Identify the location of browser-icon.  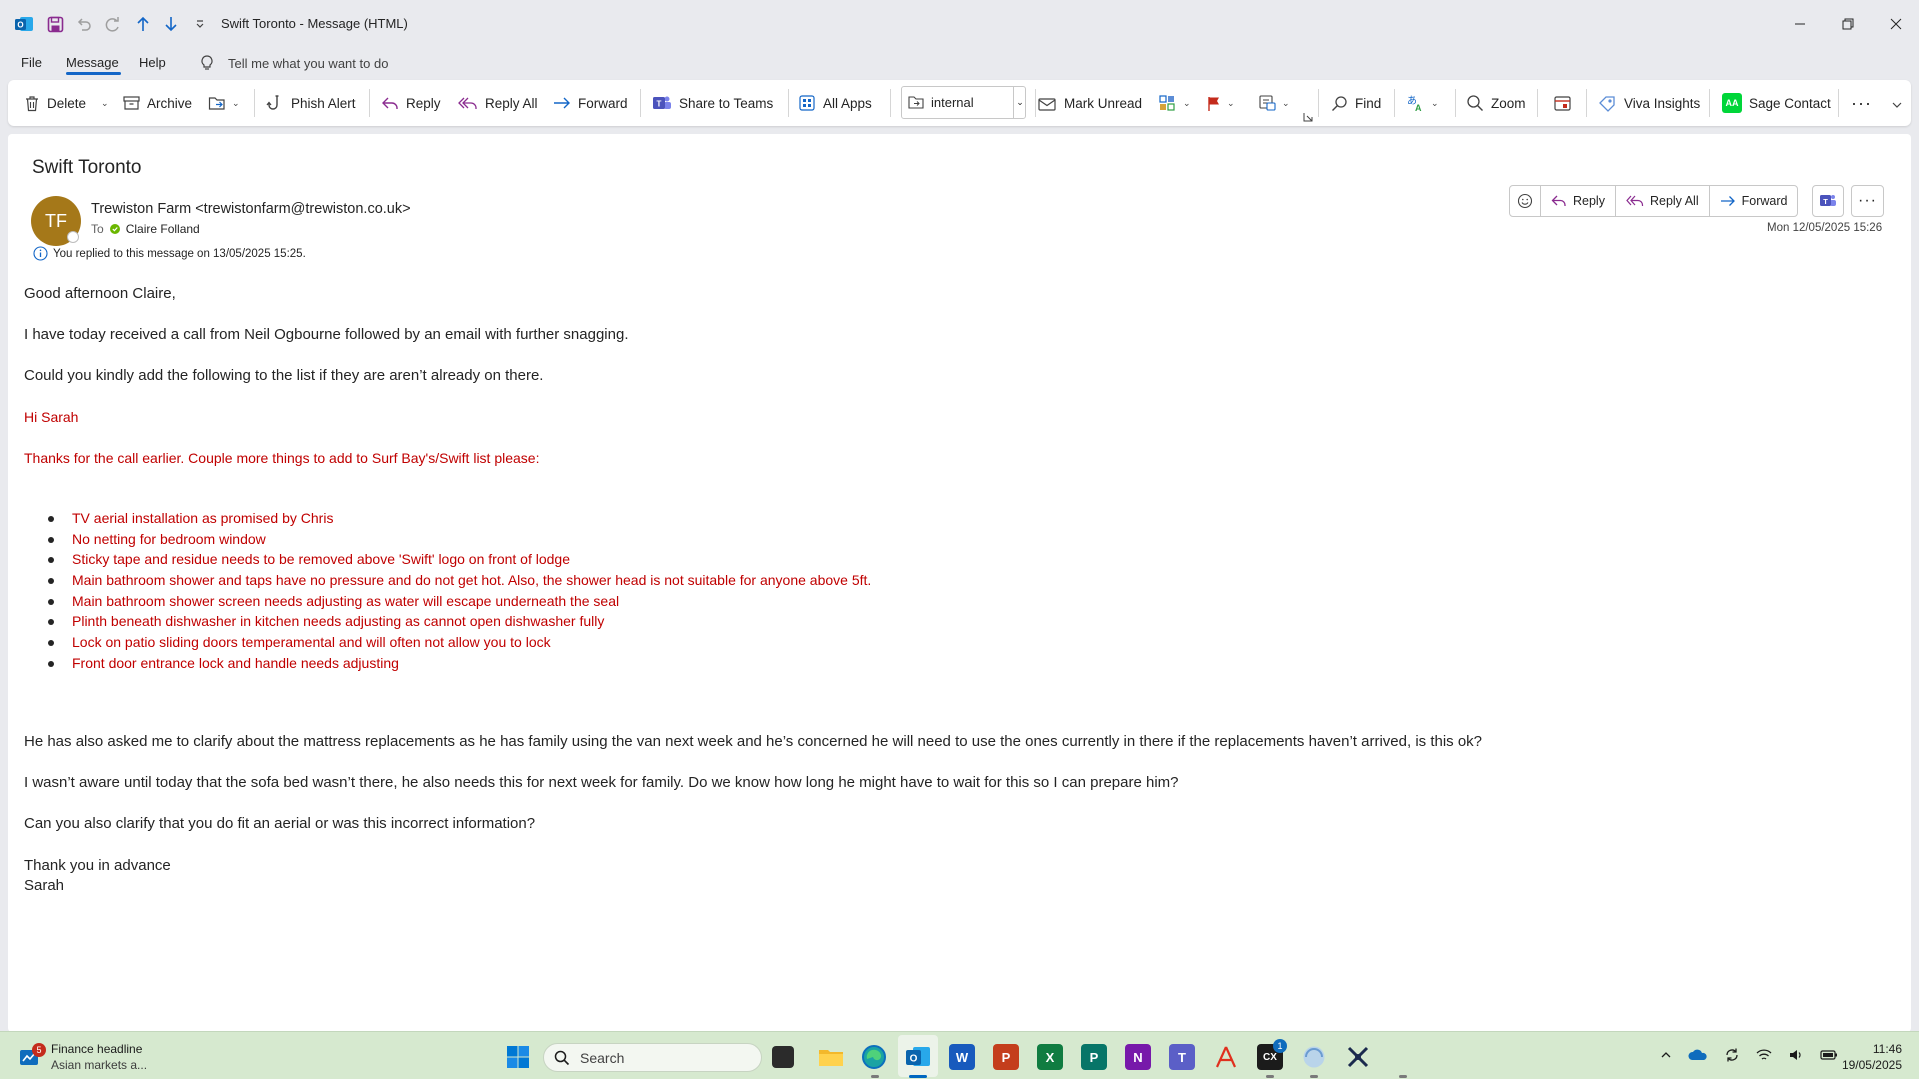
(1314, 1057).